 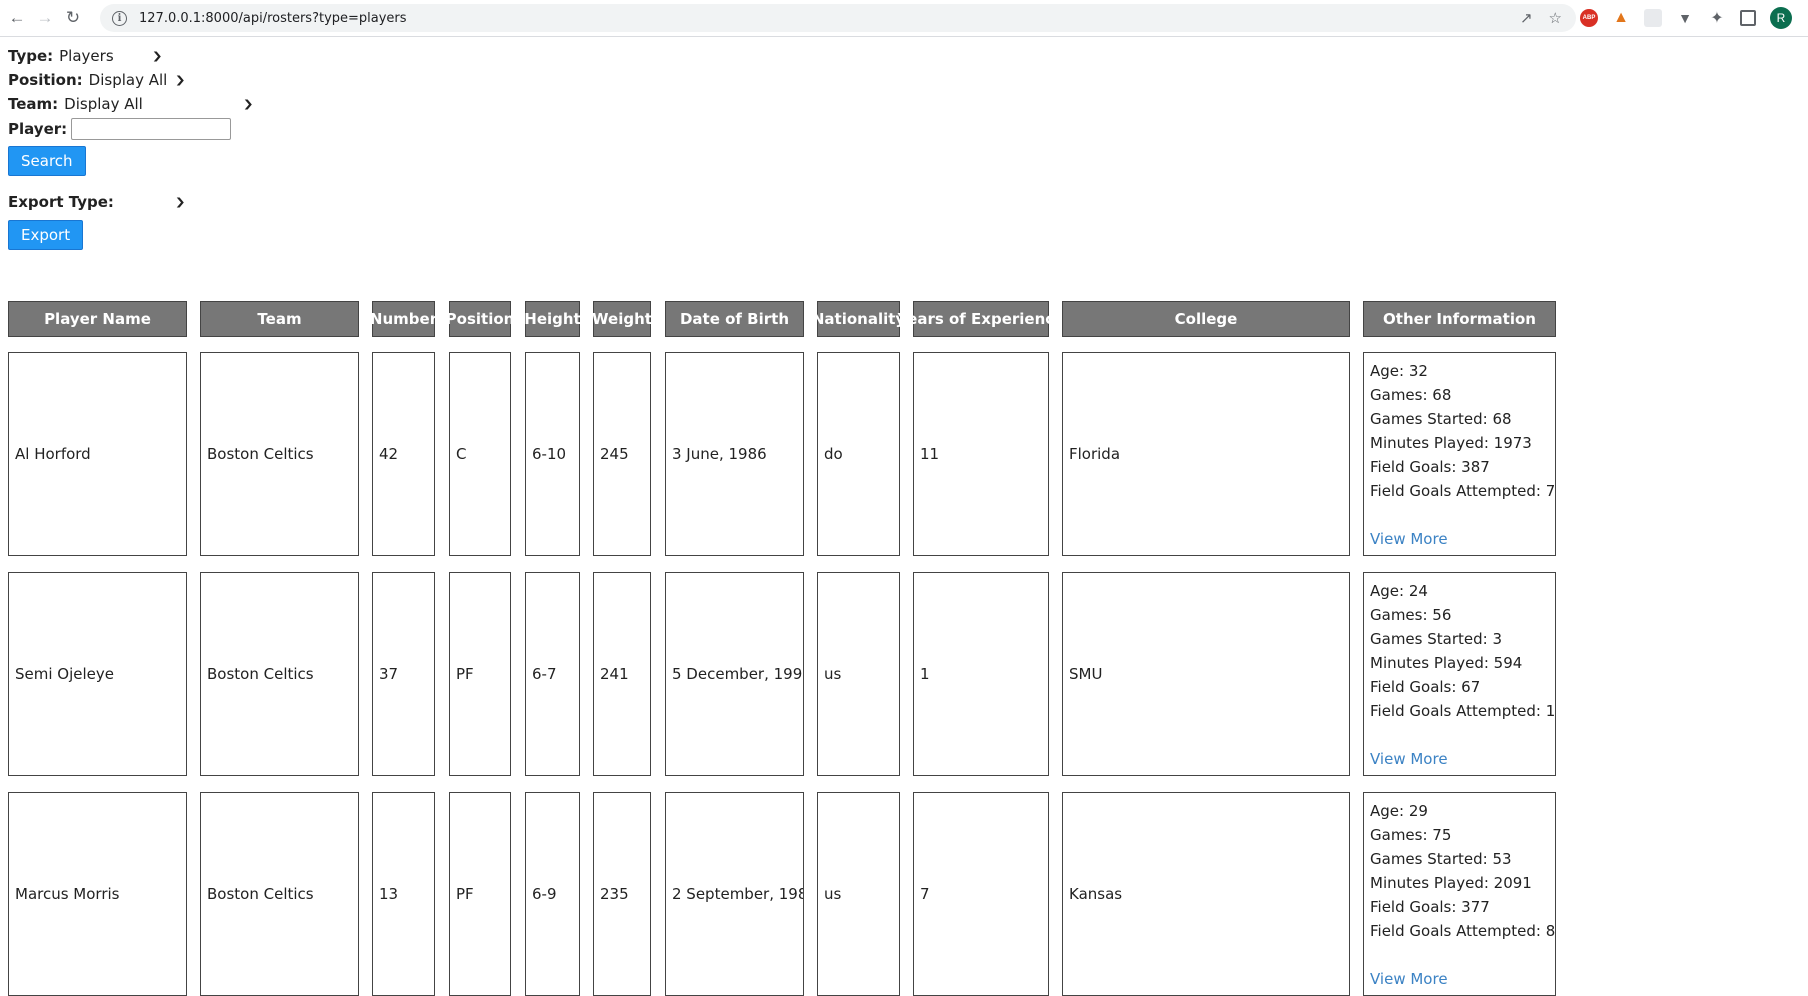 I want to click on other-info-line: Games Started: 53, so click(x=1441, y=859).